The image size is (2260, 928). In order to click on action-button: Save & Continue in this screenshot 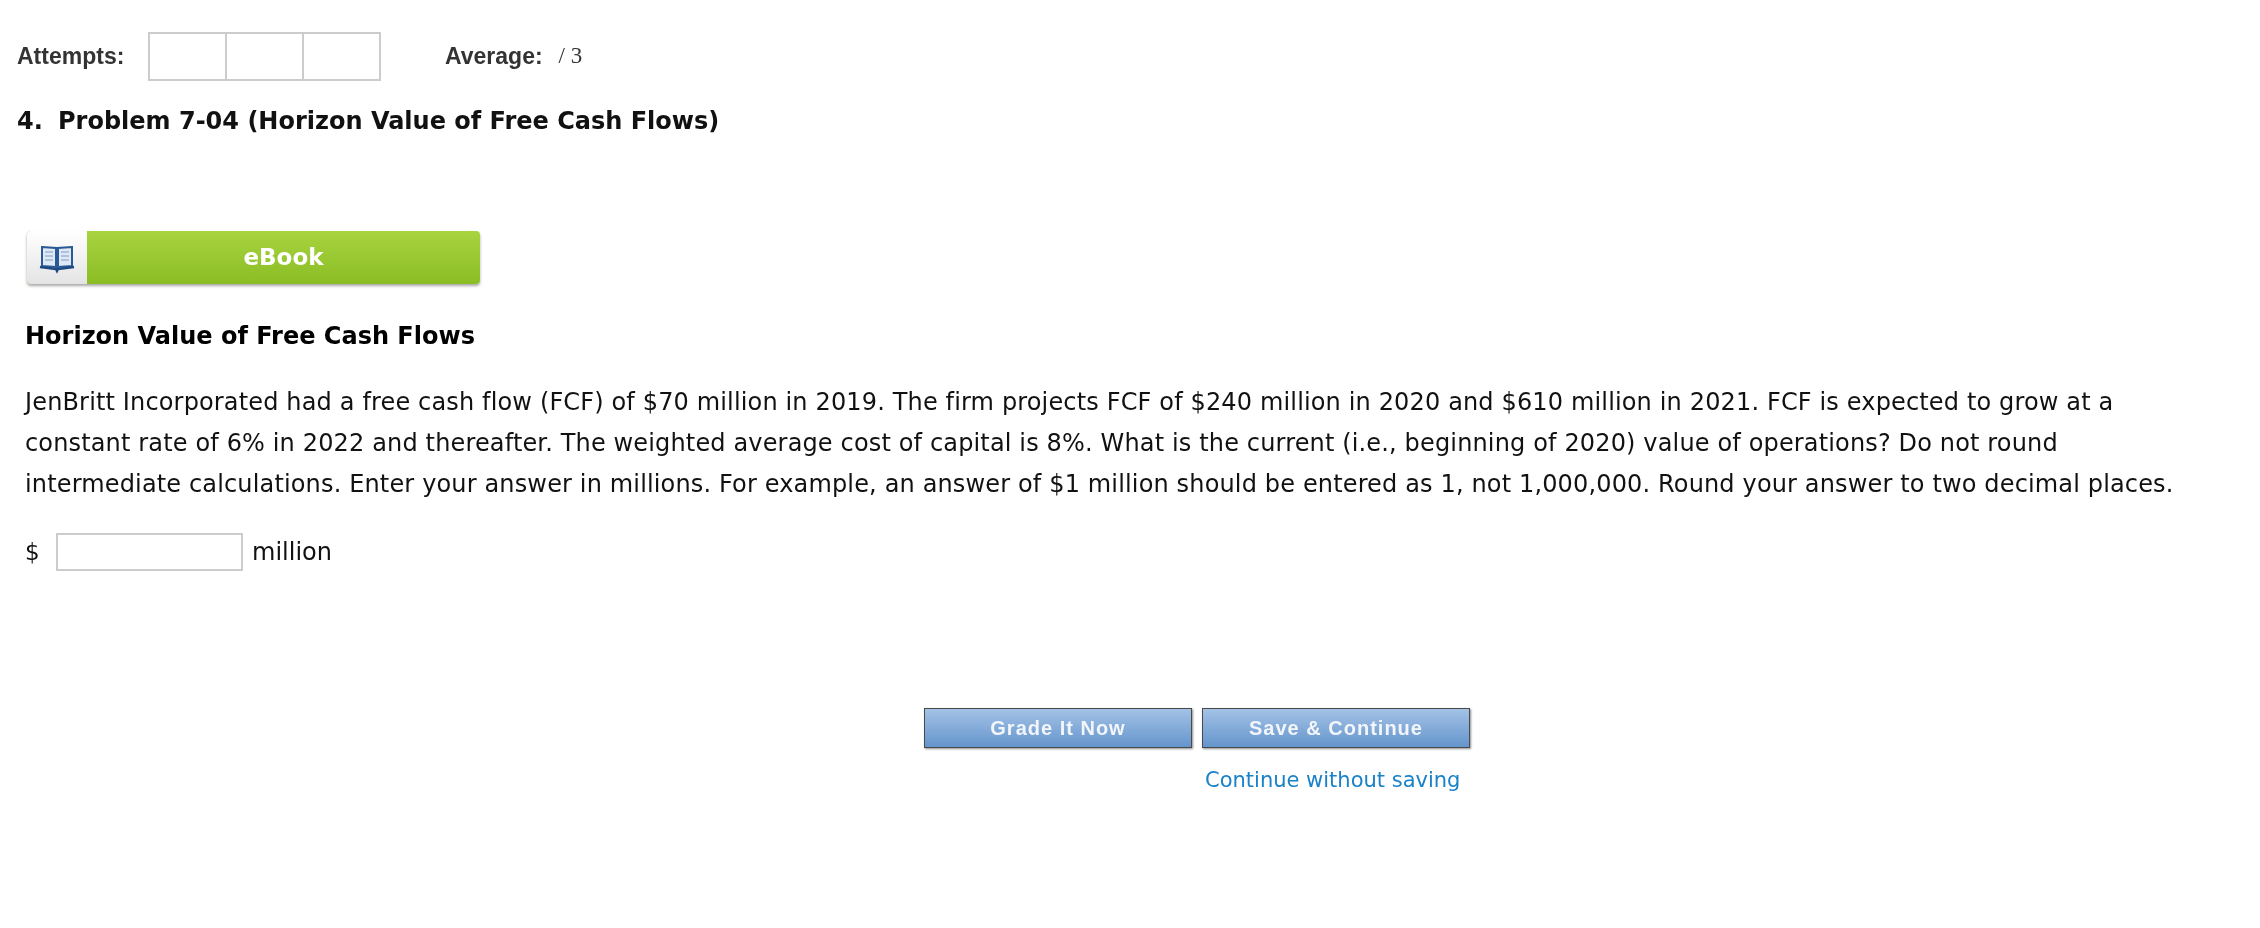, I will do `click(1336, 728)`.